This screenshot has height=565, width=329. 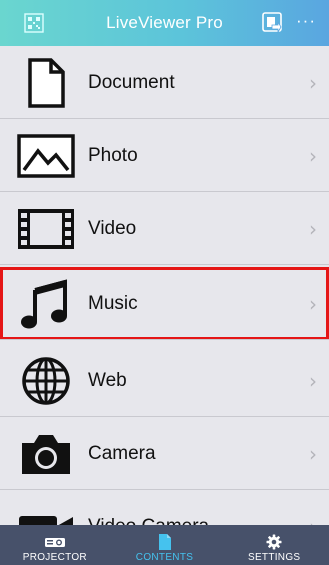 What do you see at coordinates (164, 380) in the screenshot?
I see `list-item-web: Web ›` at bounding box center [164, 380].